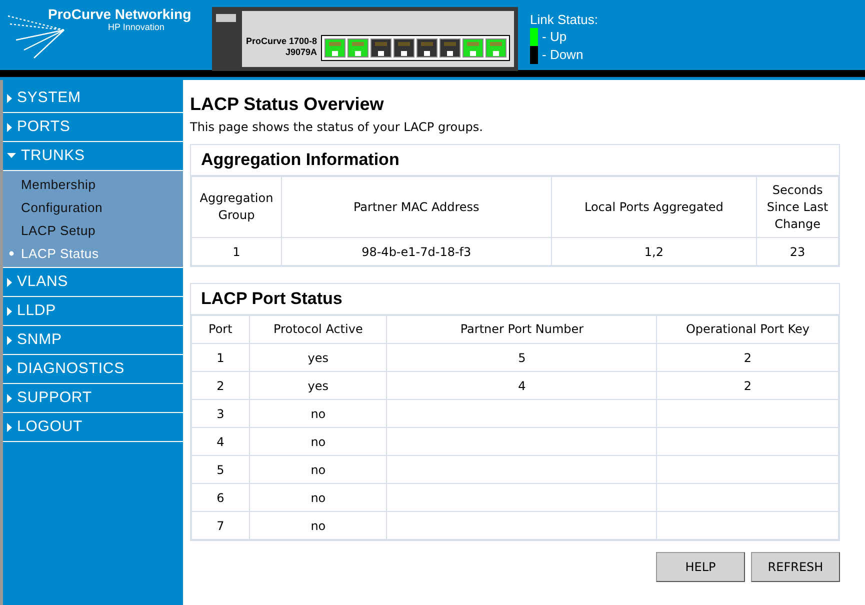 The image size is (865, 605). What do you see at coordinates (93, 98) in the screenshot?
I see `nav-item: SYSTEM` at bounding box center [93, 98].